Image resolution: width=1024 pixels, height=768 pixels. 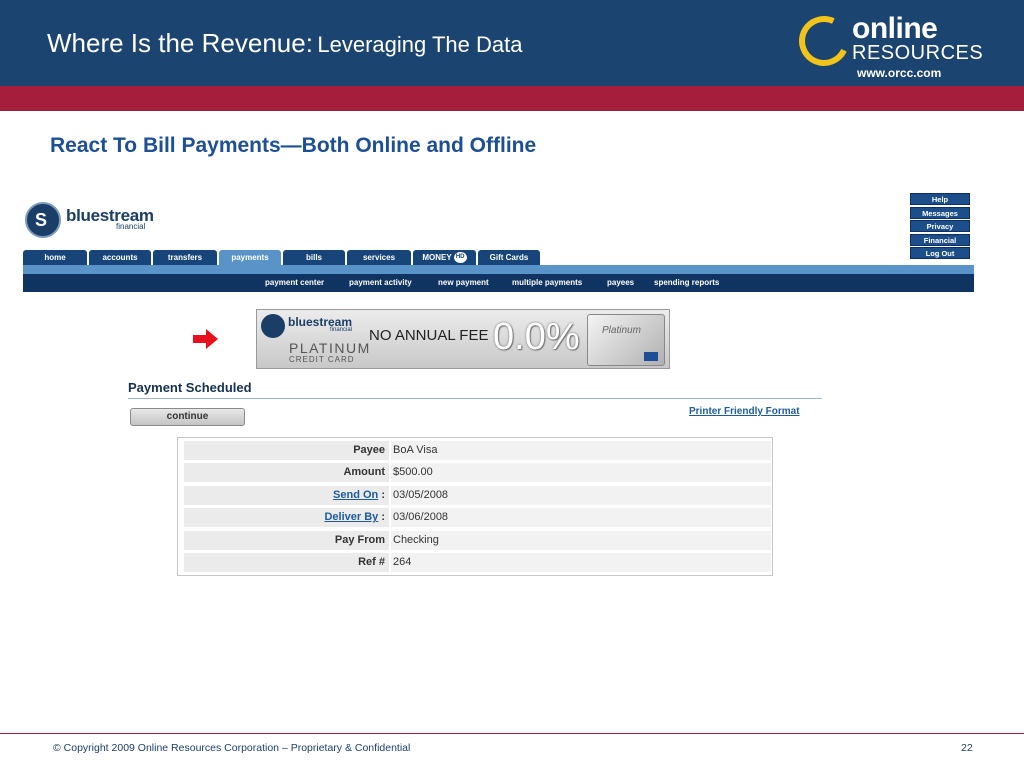 I want to click on deliver-by-value: 03/06/2008, so click(x=581, y=518).